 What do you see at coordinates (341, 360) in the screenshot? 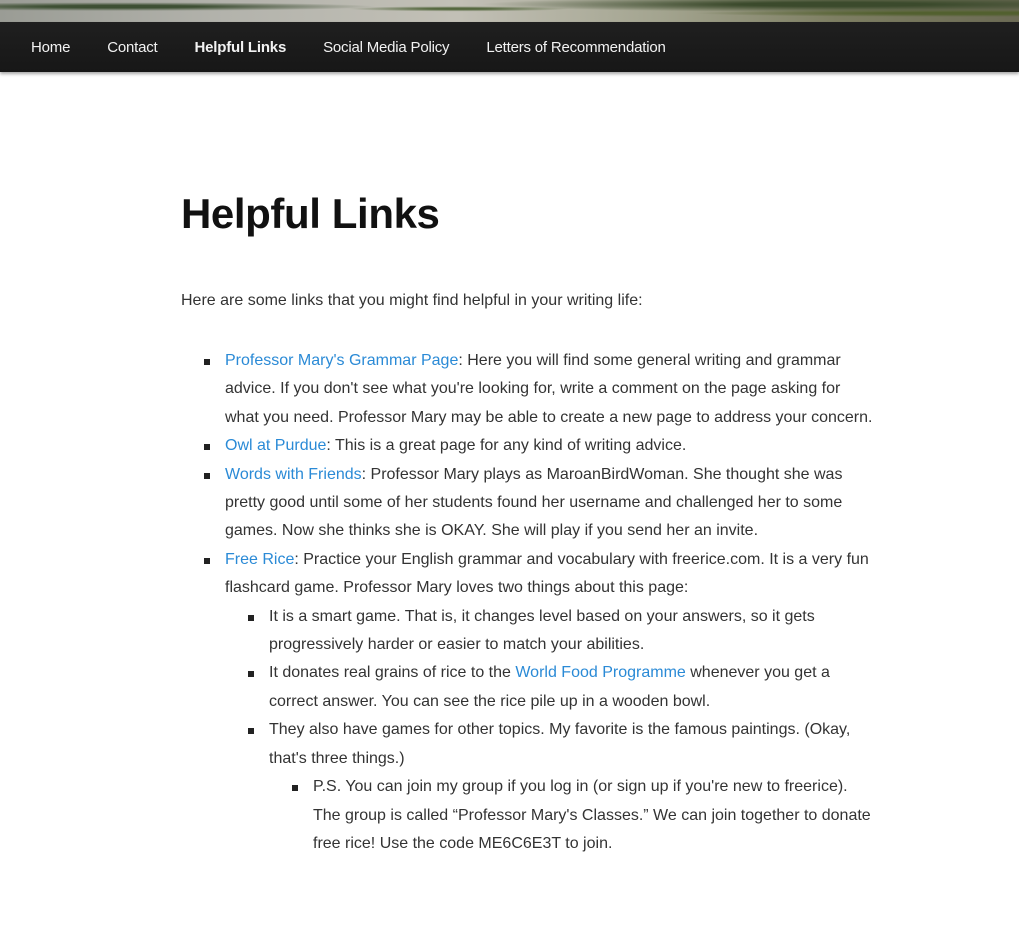
I see `grammar-page-link: Professor Mary's Grammar Page` at bounding box center [341, 360].